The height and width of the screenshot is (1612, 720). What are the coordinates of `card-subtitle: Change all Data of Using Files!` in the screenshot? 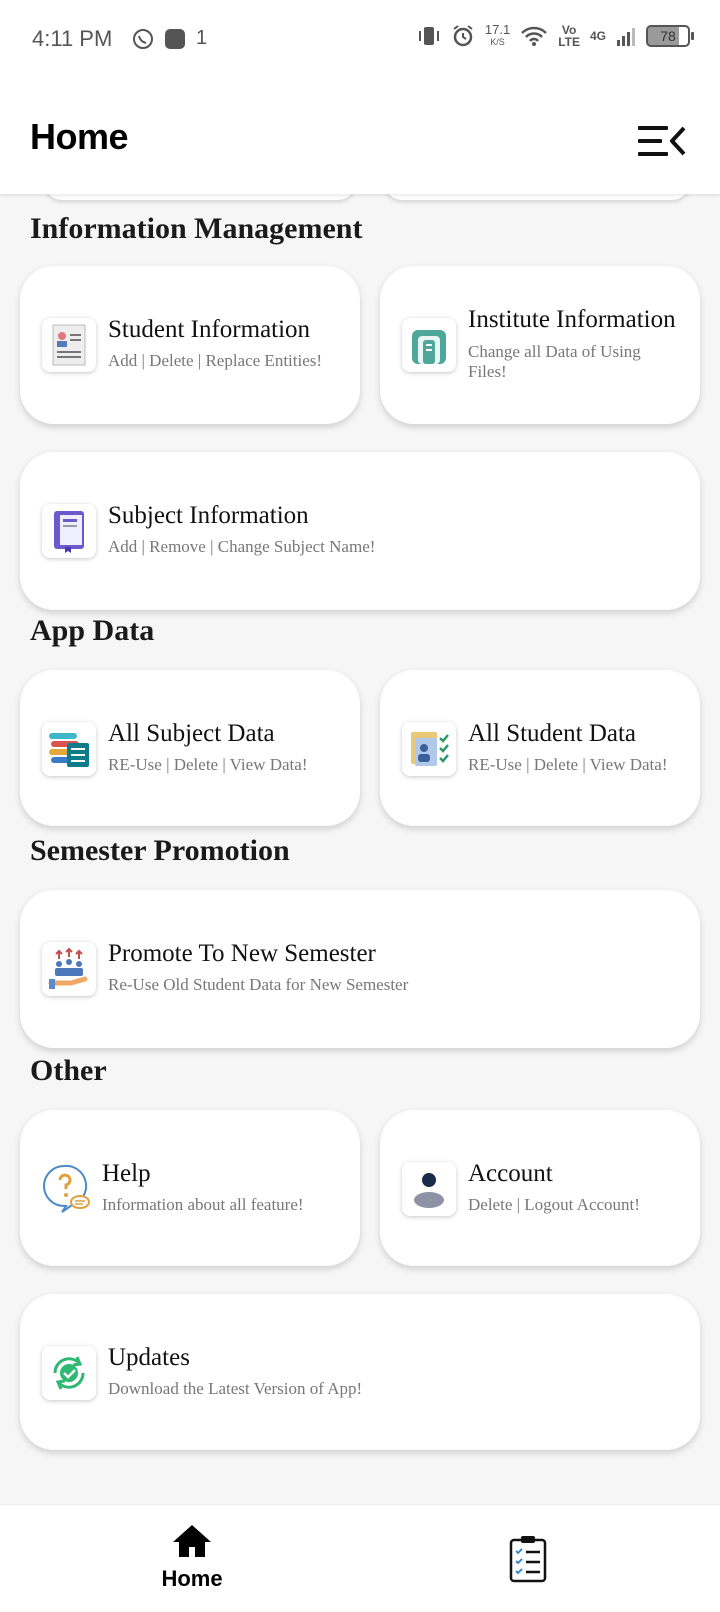 It's located at (554, 361).